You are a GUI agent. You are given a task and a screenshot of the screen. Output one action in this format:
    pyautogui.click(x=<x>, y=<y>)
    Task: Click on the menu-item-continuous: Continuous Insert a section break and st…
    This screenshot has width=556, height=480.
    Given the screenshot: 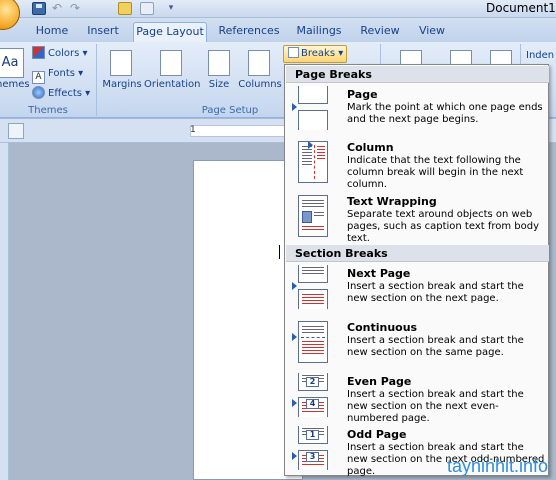 What is the action you would take?
    pyautogui.click(x=417, y=343)
    